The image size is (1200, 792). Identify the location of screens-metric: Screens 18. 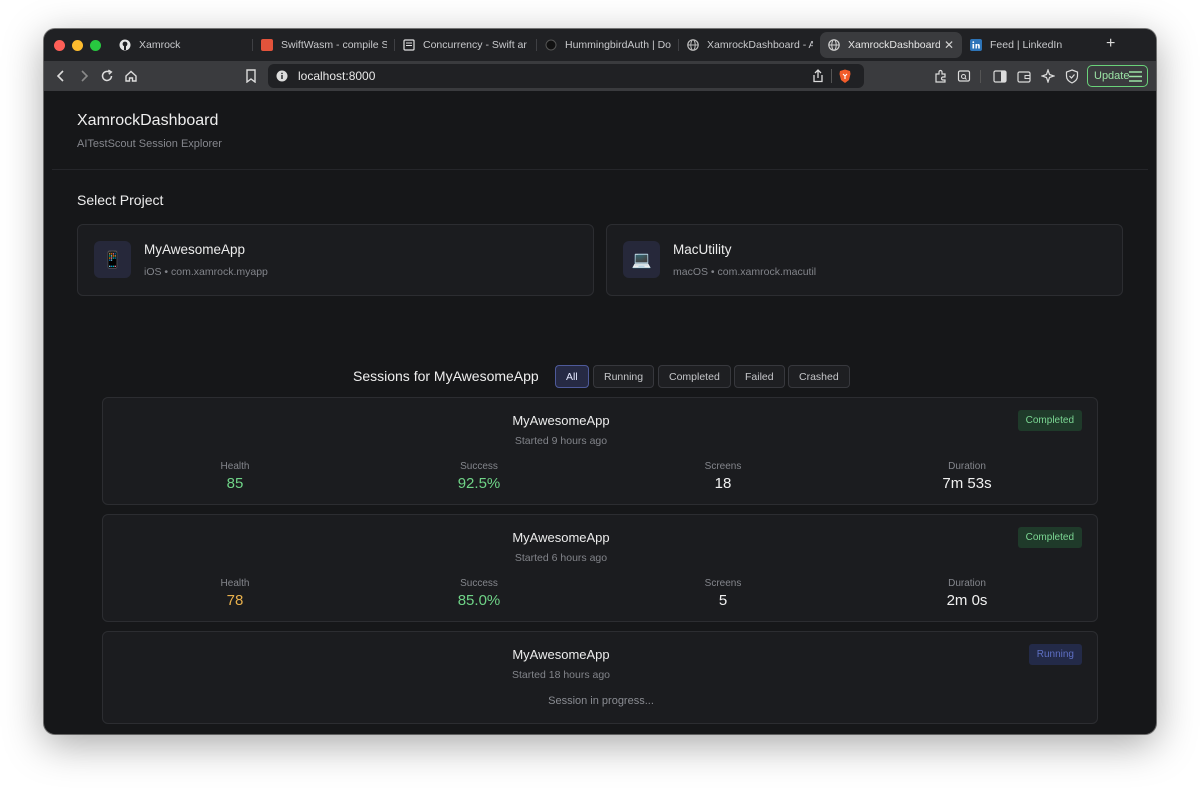
(723, 476).